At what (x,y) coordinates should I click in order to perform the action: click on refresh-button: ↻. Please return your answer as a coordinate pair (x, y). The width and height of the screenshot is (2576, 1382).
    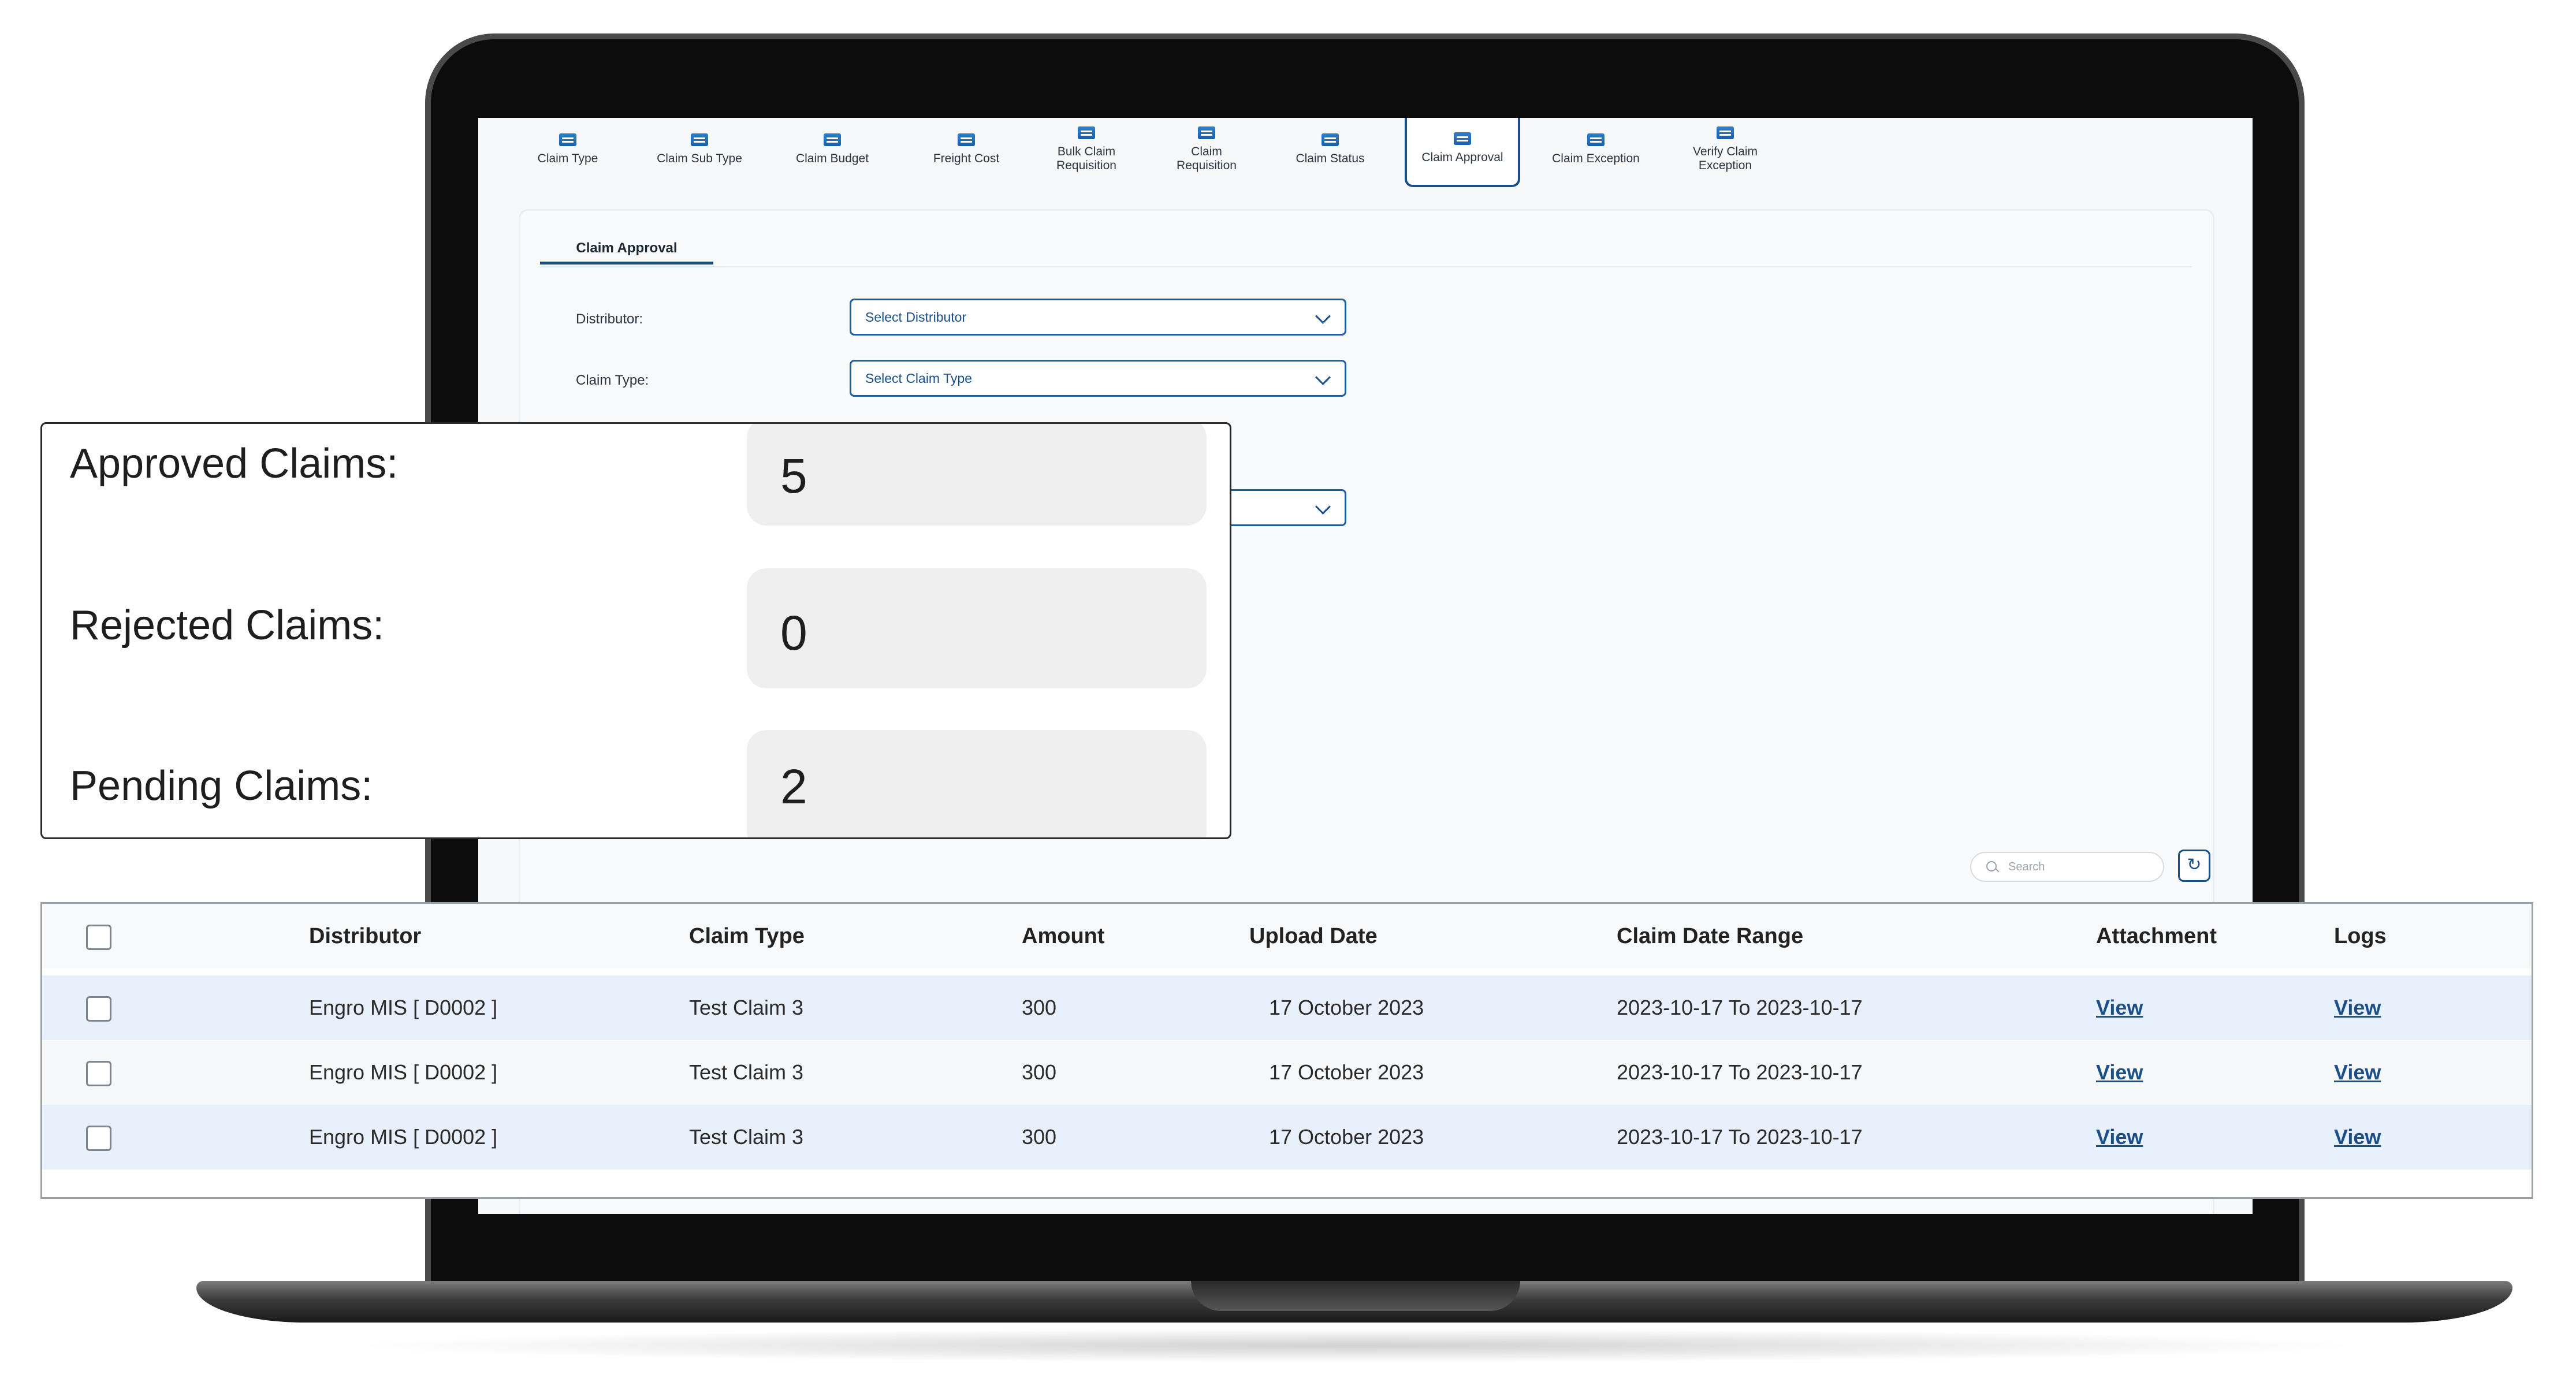
    Looking at the image, I should click on (2194, 866).